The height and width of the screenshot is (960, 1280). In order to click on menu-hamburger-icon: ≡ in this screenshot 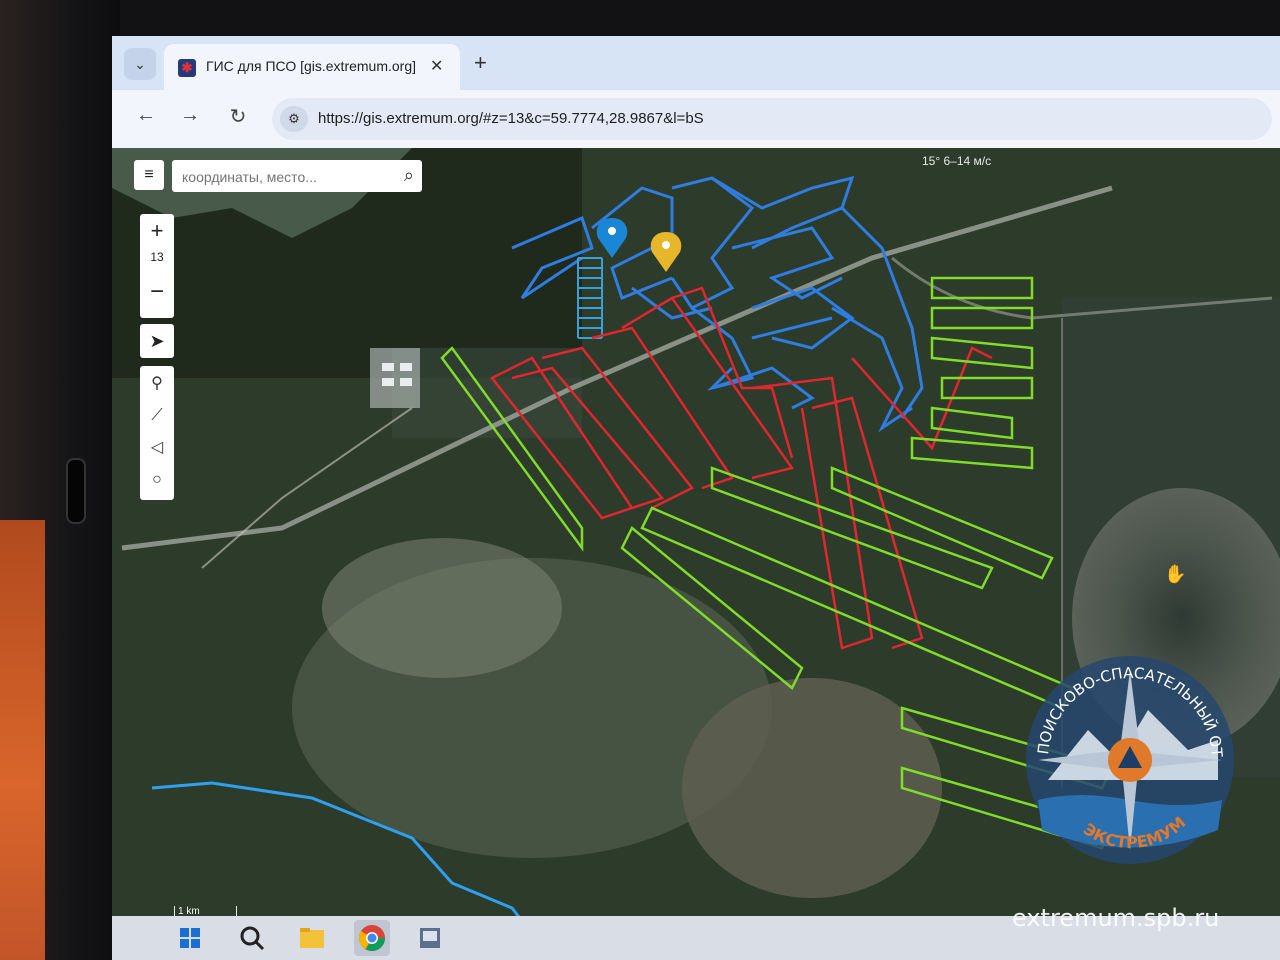, I will do `click(149, 175)`.